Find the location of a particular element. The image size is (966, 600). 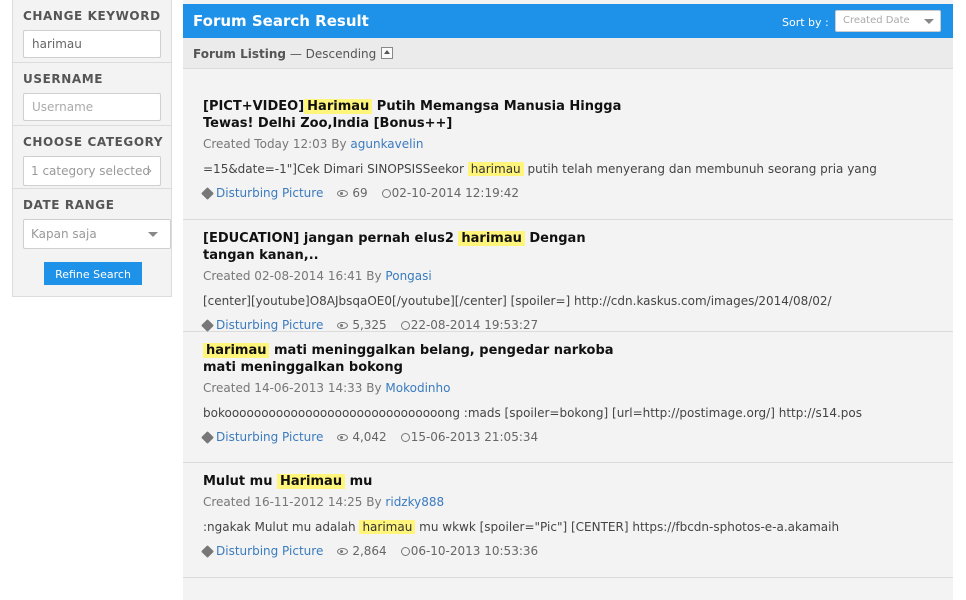

username-section: USERNAME is located at coordinates (92, 94).